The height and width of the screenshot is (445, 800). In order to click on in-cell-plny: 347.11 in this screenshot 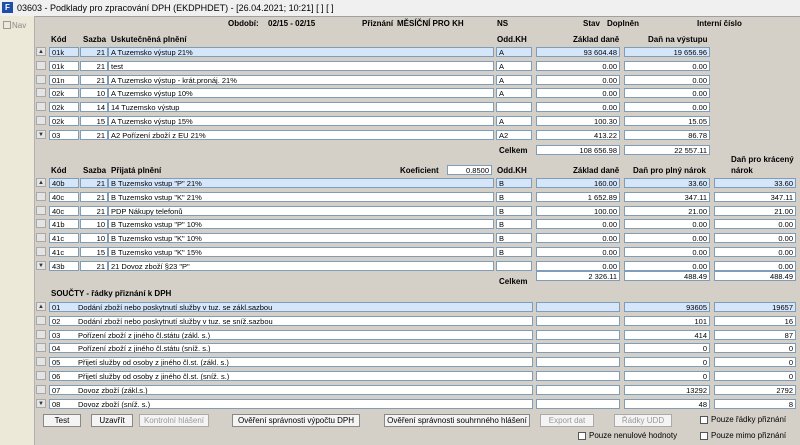, I will do `click(667, 196)`.